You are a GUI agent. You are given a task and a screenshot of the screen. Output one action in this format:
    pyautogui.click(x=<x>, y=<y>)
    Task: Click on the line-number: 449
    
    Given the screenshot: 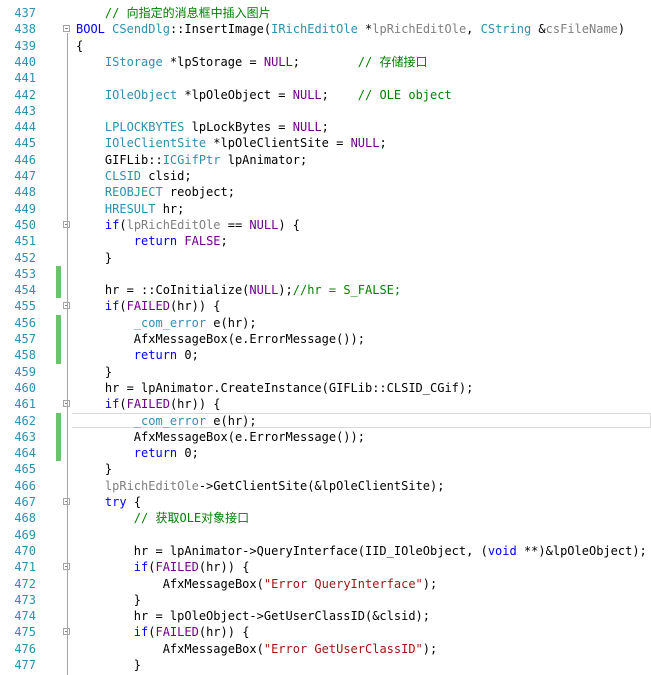 What is the action you would take?
    pyautogui.click(x=25, y=208)
    